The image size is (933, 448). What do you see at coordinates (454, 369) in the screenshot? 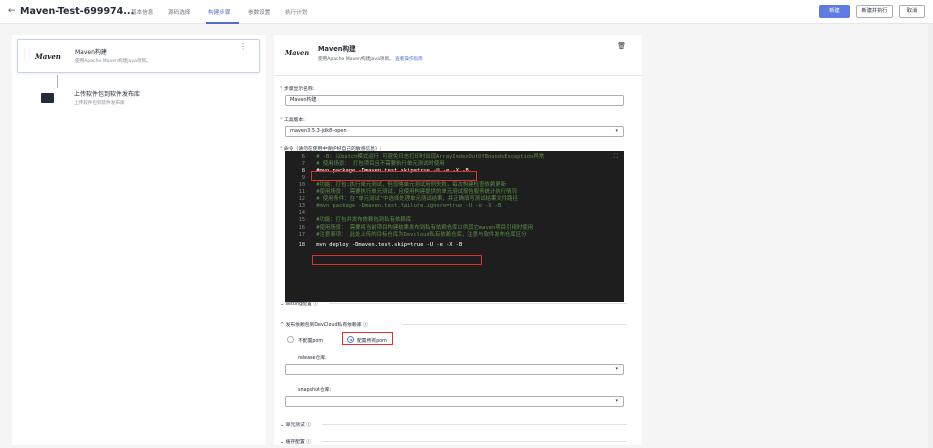
I see `release-repo-select: ▾` at bounding box center [454, 369].